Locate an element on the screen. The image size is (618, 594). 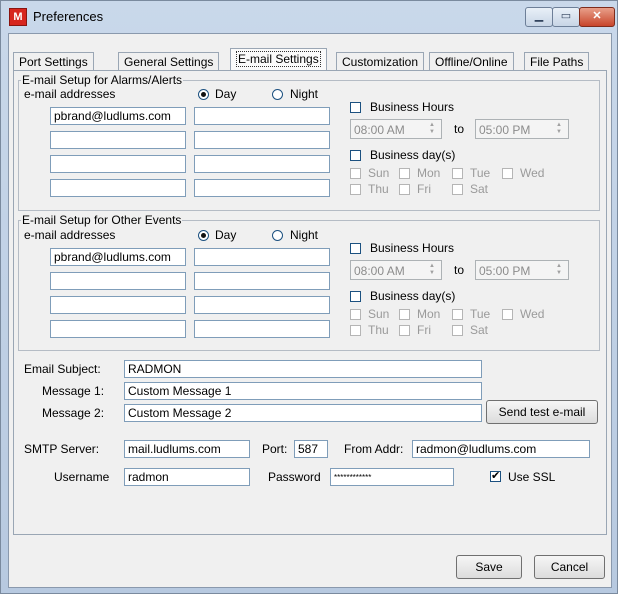
alarms-sun-label: Sun is located at coordinates (379, 173).